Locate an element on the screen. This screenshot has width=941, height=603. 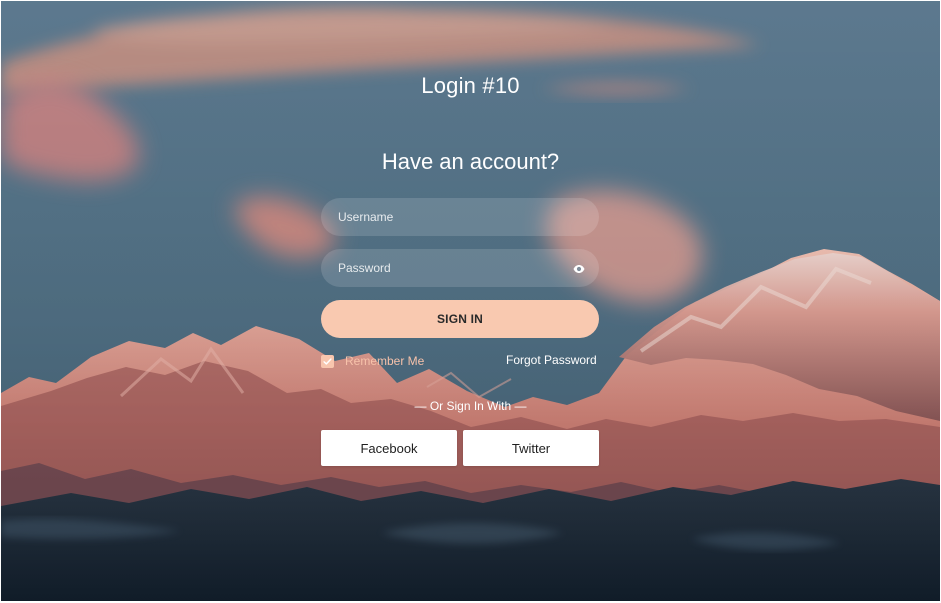
twitter-button: Twitter is located at coordinates (531, 448).